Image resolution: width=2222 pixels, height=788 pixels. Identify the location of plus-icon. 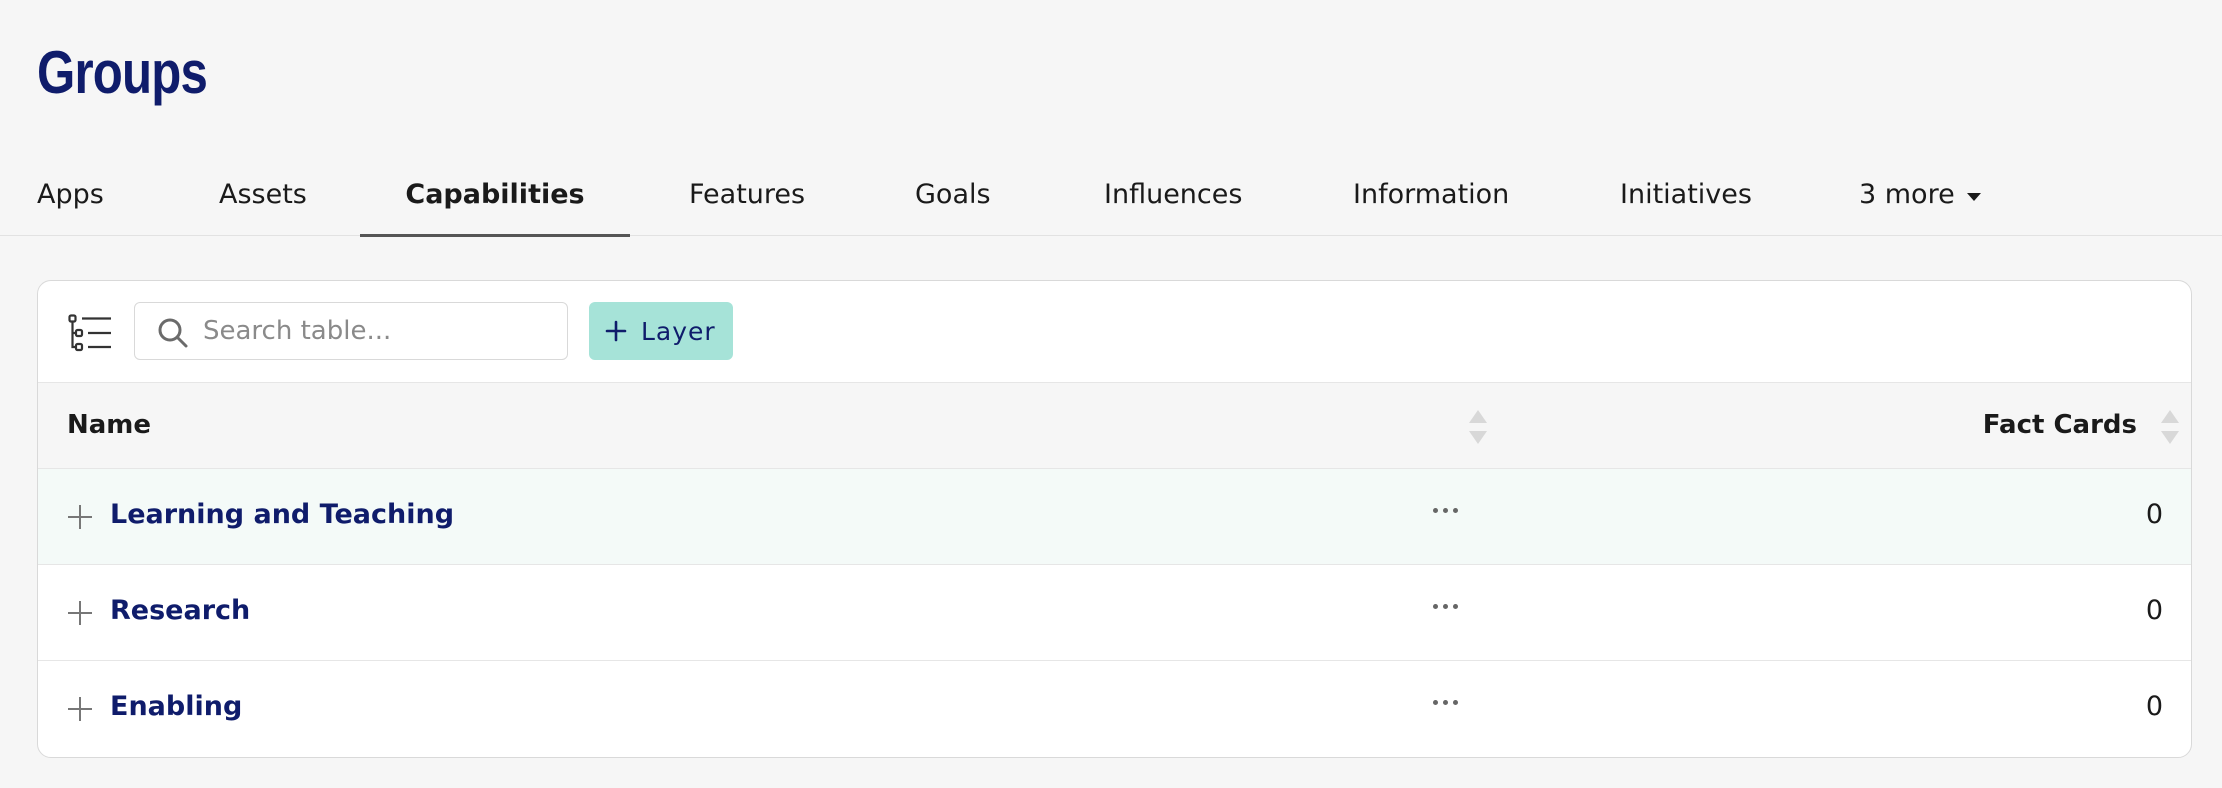
(616, 331).